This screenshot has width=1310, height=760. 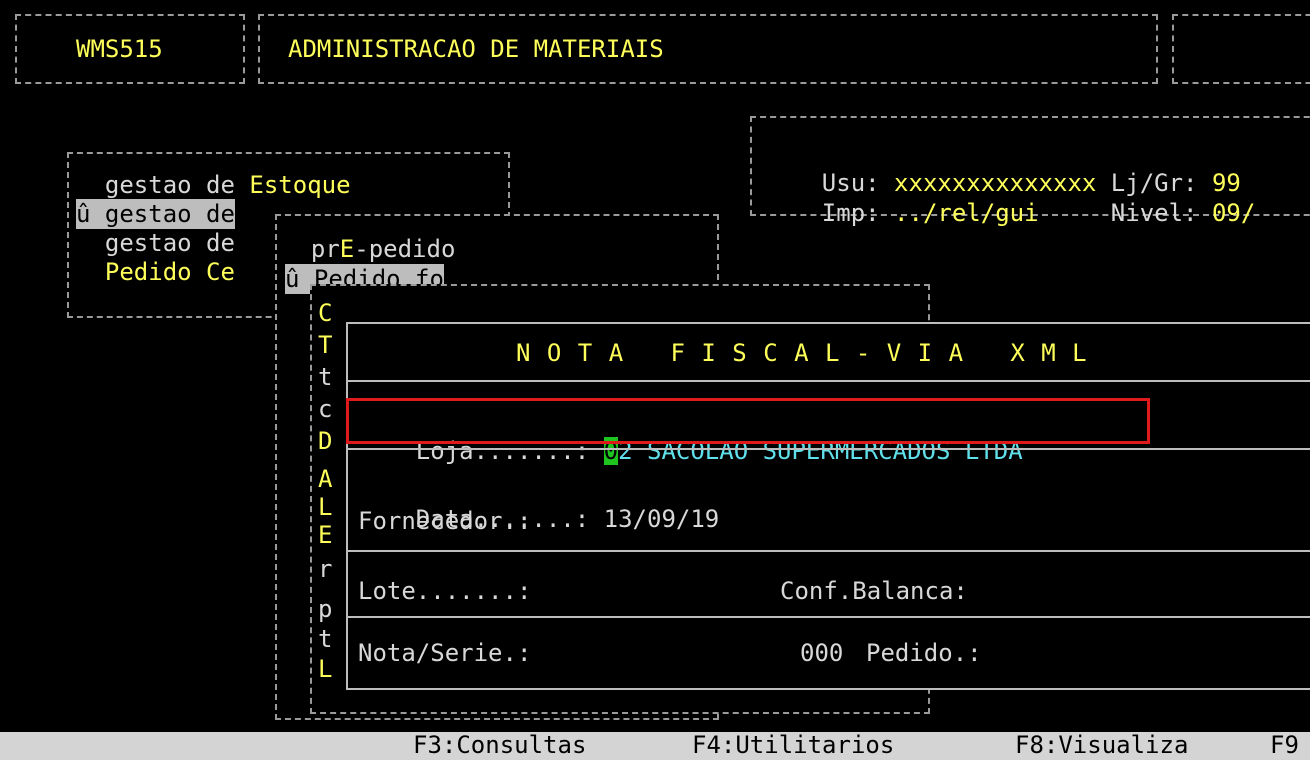 I want to click on menu-letter: A, so click(x=325, y=479).